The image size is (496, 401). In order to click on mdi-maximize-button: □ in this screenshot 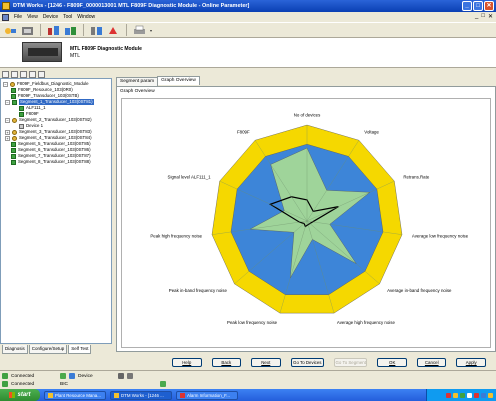, I will do `click(483, 16)`.